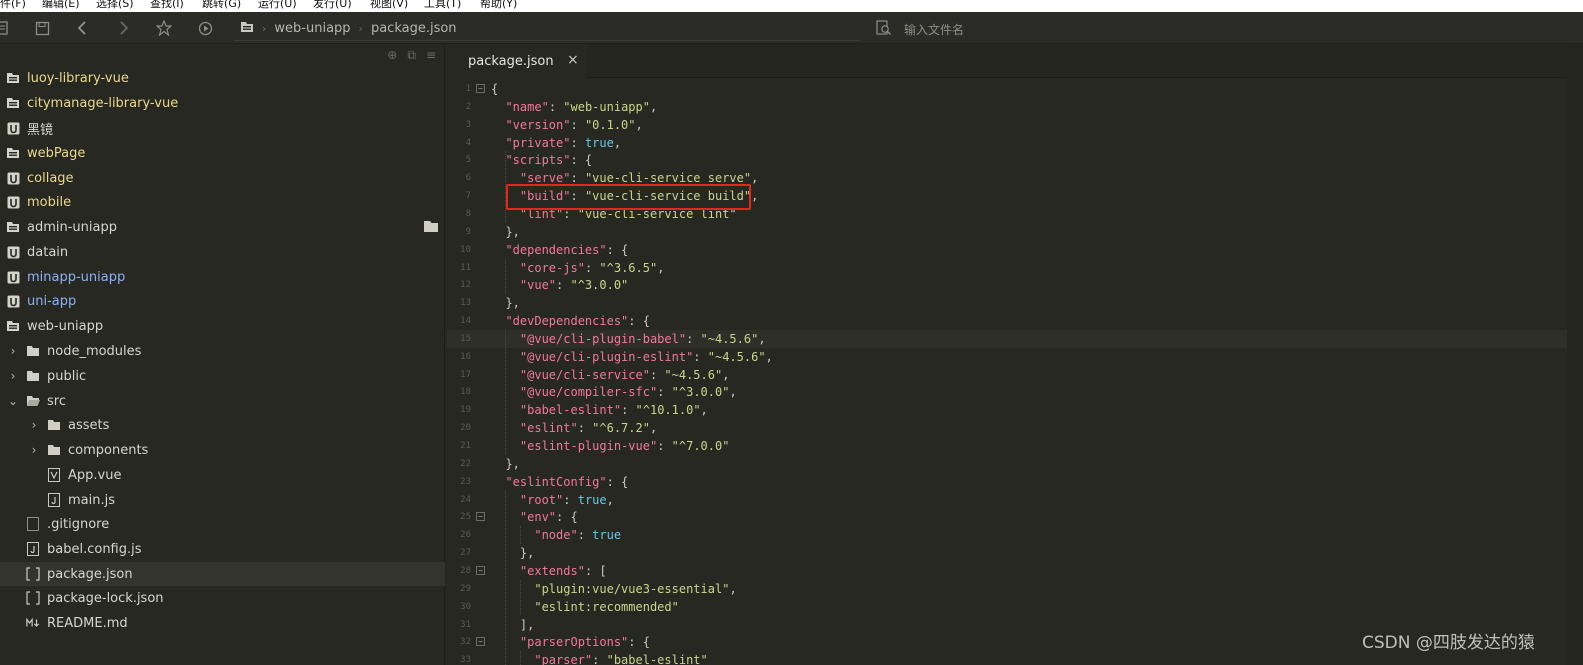 This screenshot has width=1583, height=665. What do you see at coordinates (61, 5) in the screenshot?
I see `menu-item: 编辑(E)` at bounding box center [61, 5].